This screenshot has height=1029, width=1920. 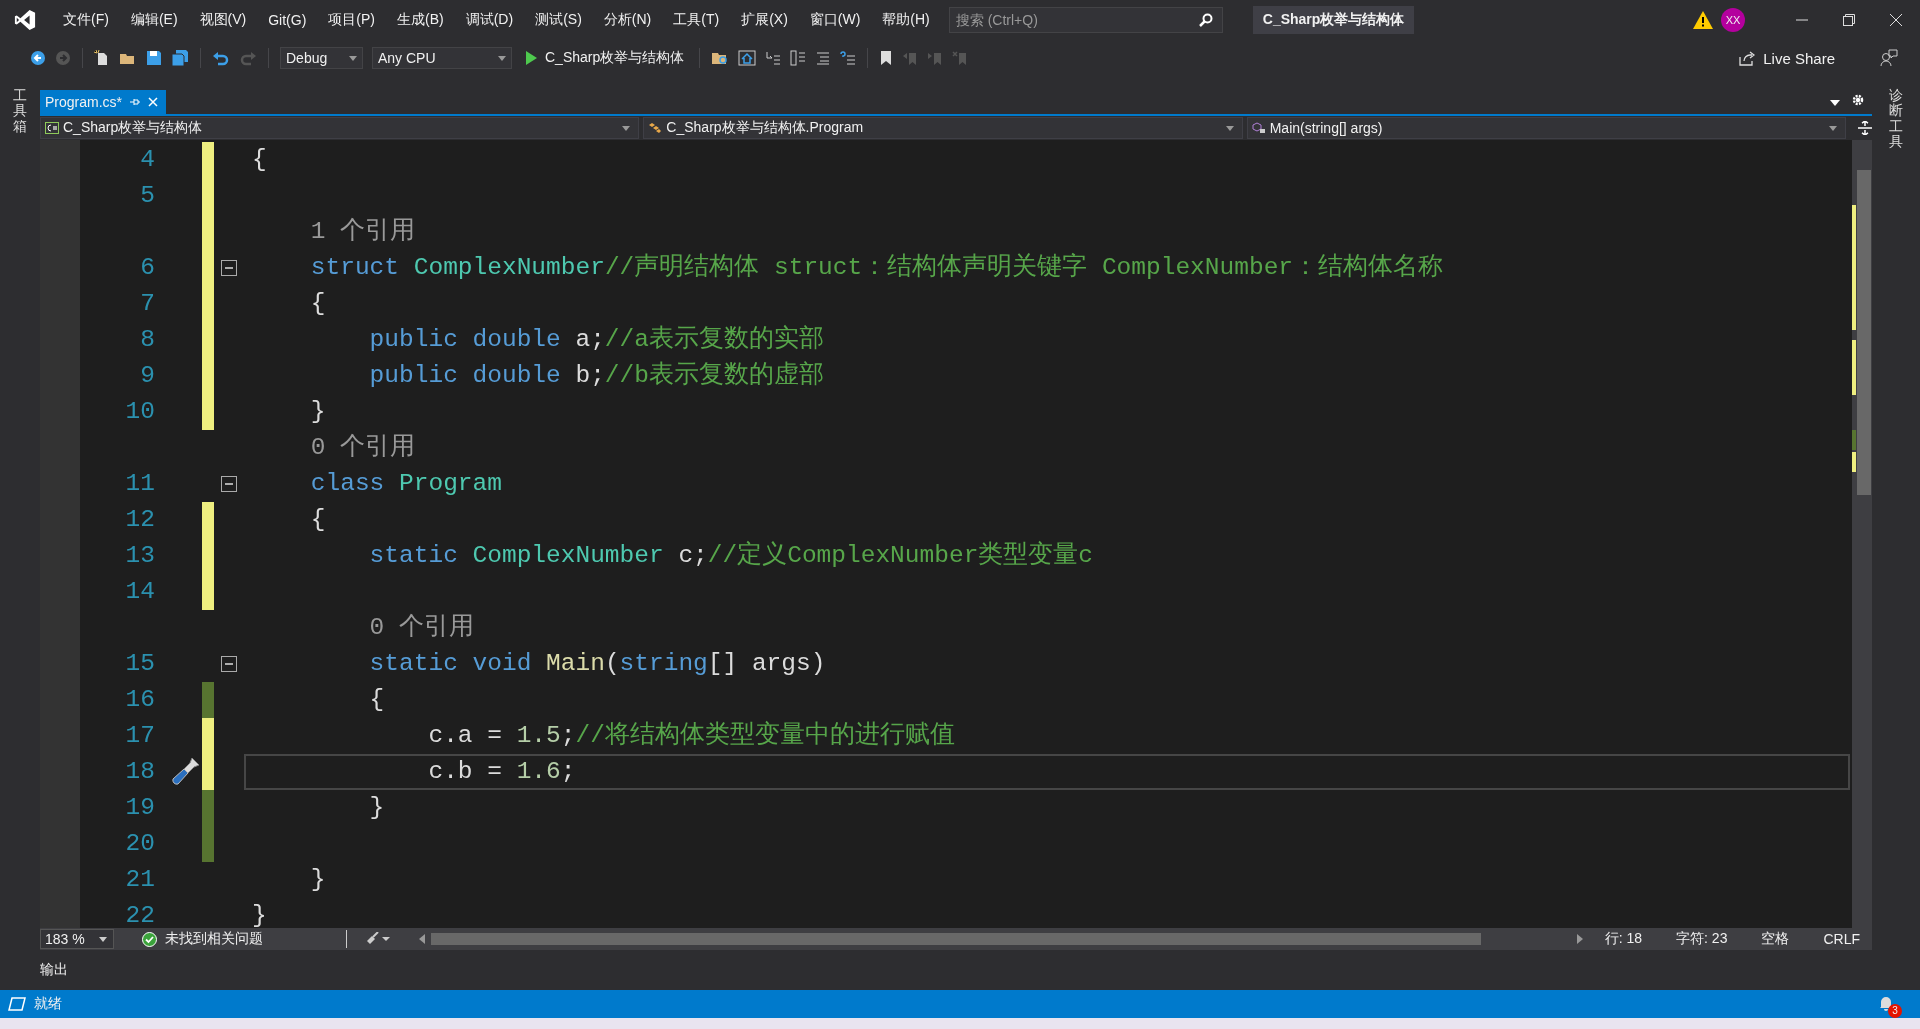 I want to click on back-icon, so click(x=38, y=58).